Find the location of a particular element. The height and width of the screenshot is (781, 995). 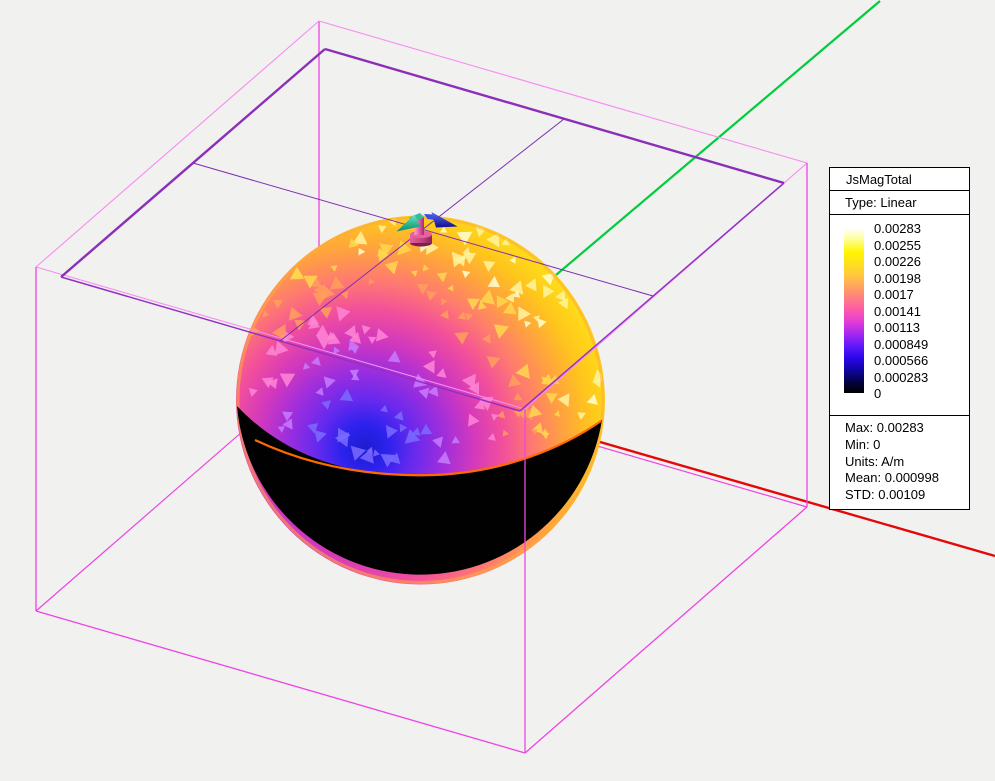

legend-scale-type: Type: Linear is located at coordinates (899, 203).